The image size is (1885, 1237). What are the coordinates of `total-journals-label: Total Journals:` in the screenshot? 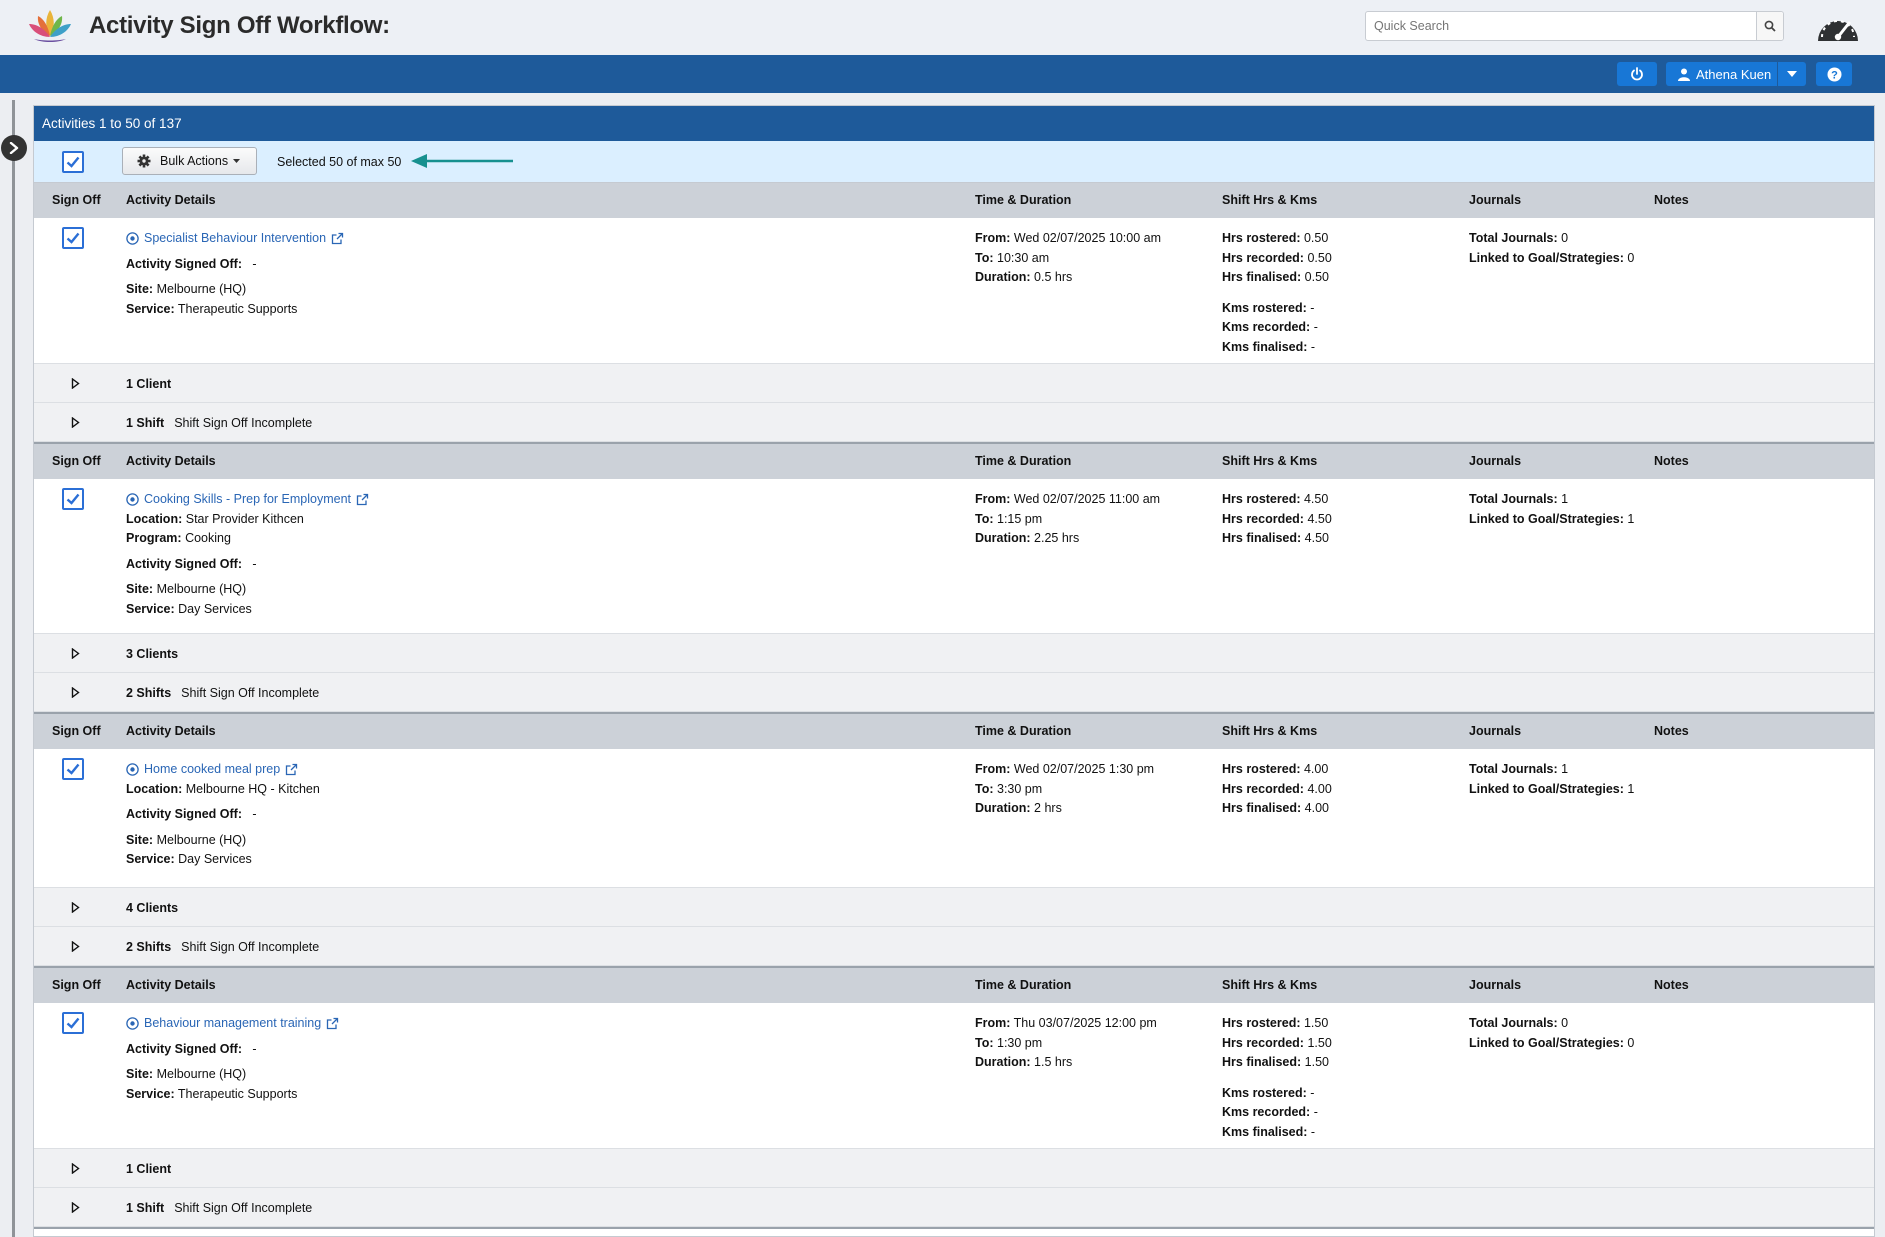 It's located at (1513, 499).